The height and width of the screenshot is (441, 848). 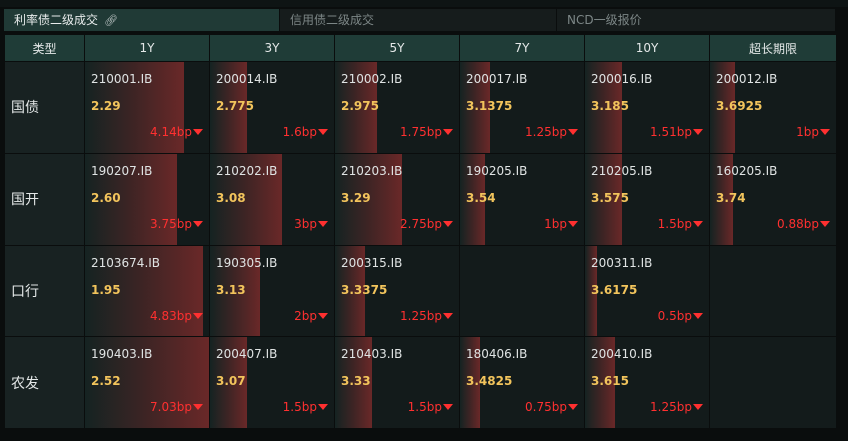 I want to click on bond-code: 200012.IB, so click(x=747, y=79).